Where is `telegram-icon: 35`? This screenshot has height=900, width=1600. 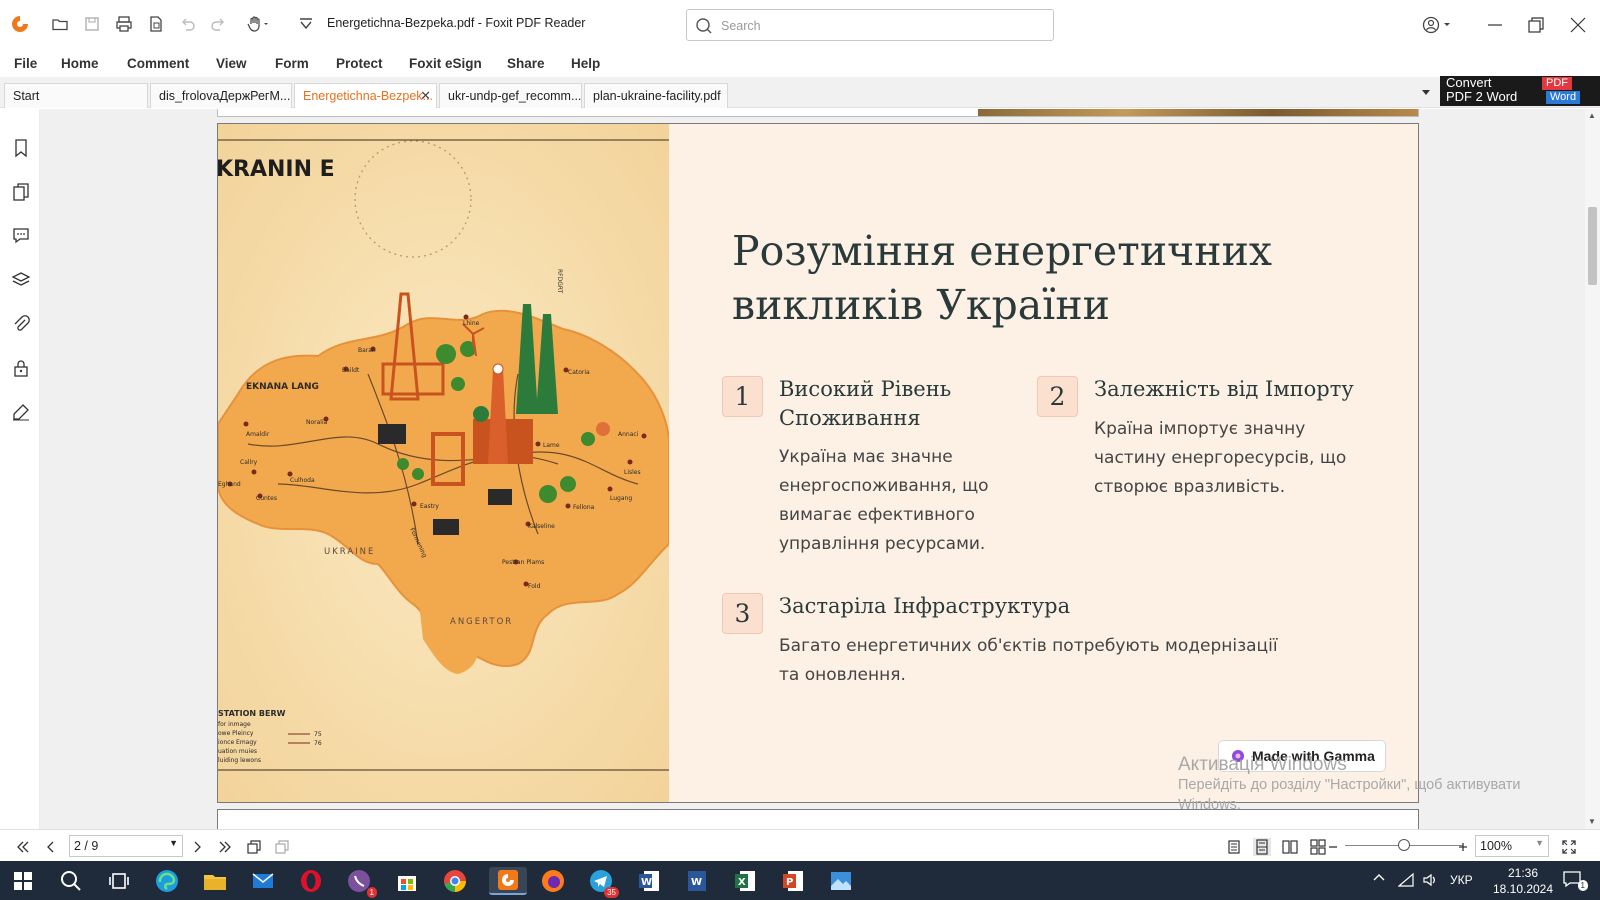
telegram-icon: 35 is located at coordinates (603, 882).